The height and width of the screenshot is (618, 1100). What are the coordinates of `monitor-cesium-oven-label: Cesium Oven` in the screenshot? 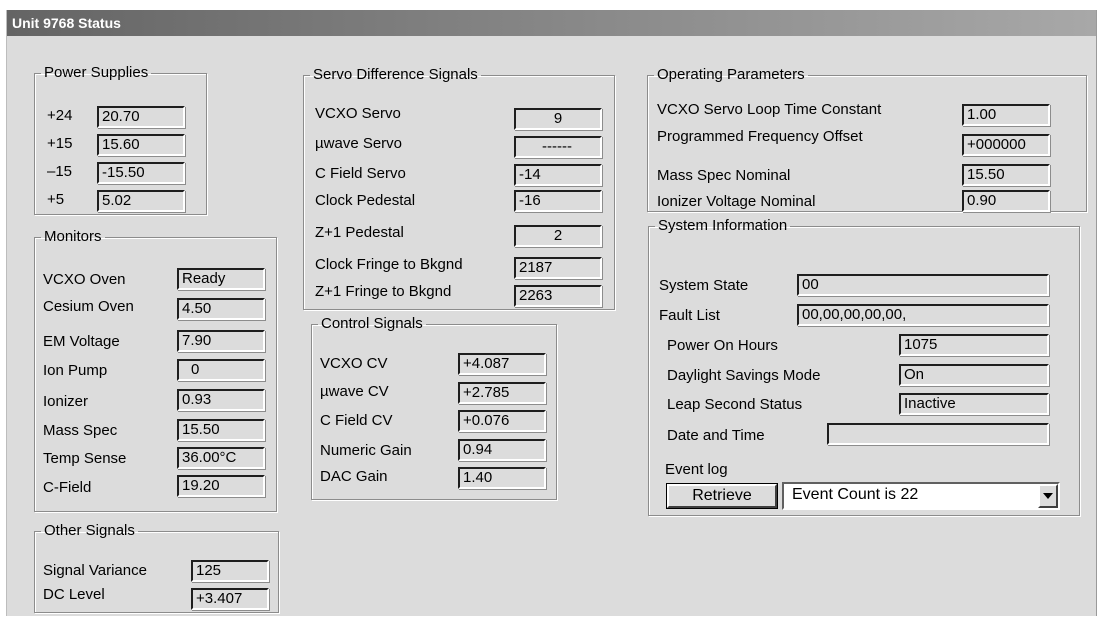 It's located at (88, 306).